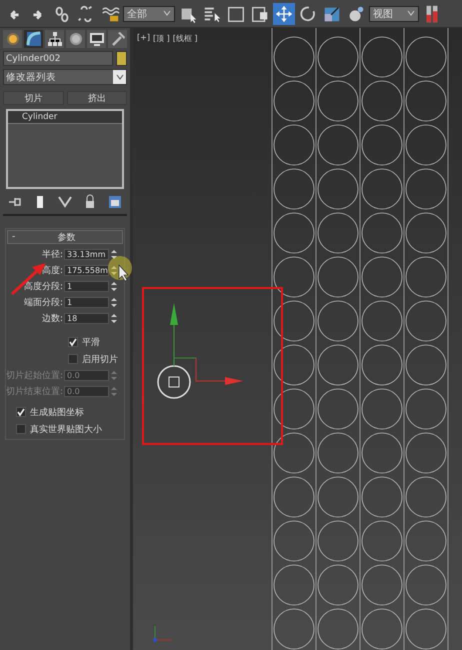 The image size is (462, 650). Describe the element at coordinates (86, 270) in the screenshot. I see `spinner-field: 175.558m` at that location.